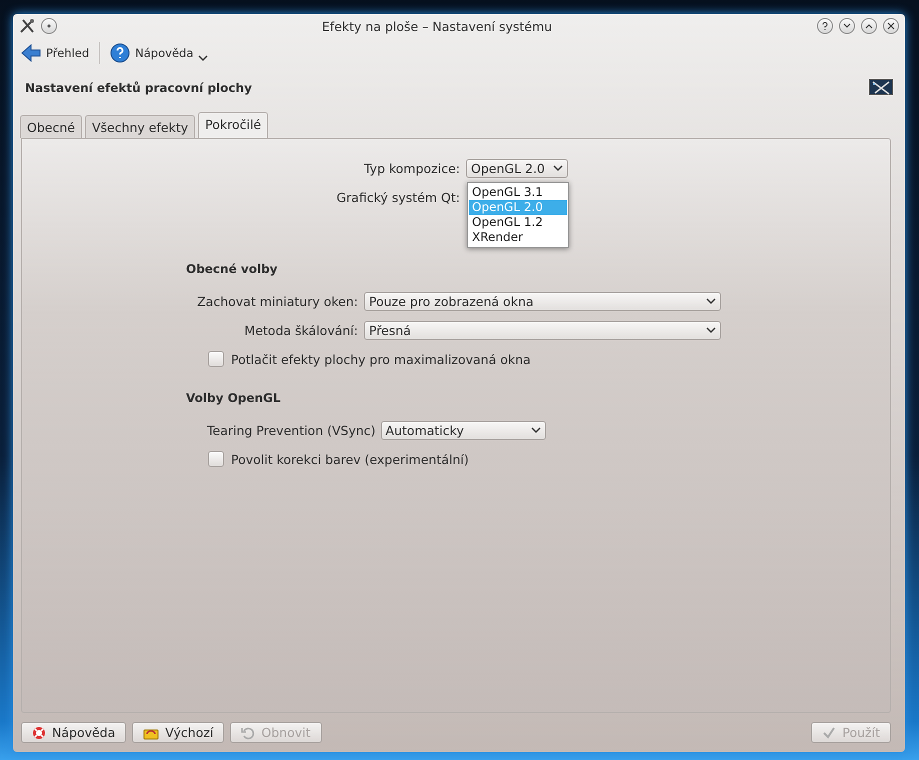 This screenshot has height=760, width=919. I want to click on window-title: Efekty na ploše – Nastavení systému, so click(437, 26).